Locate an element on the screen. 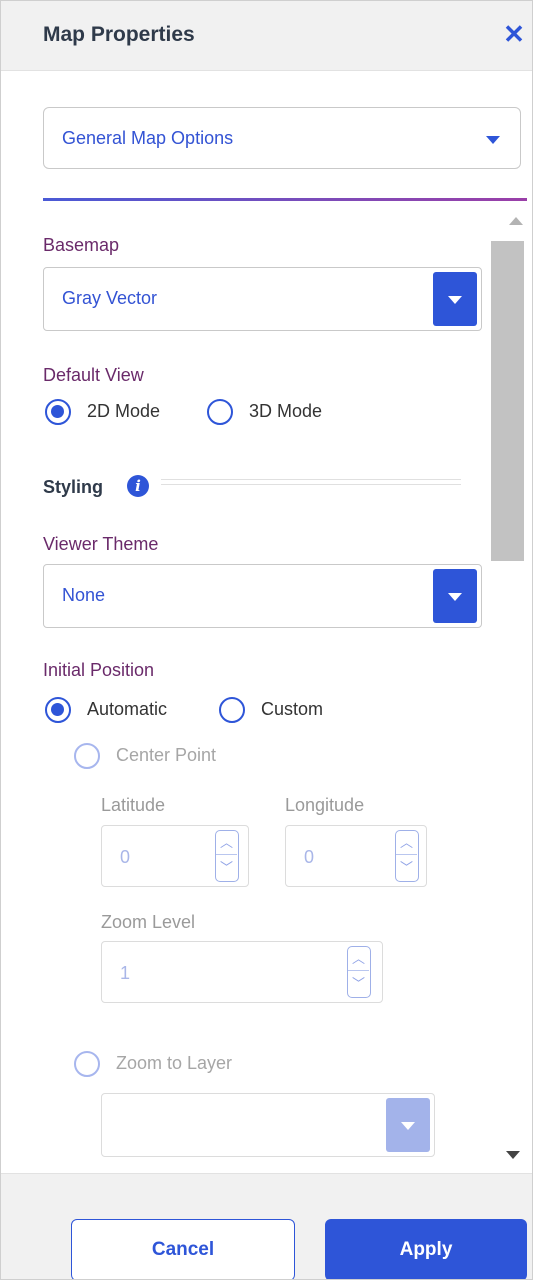 The image size is (533, 1280). zoom-level-input: 1 ︿ ﹀ is located at coordinates (242, 972).